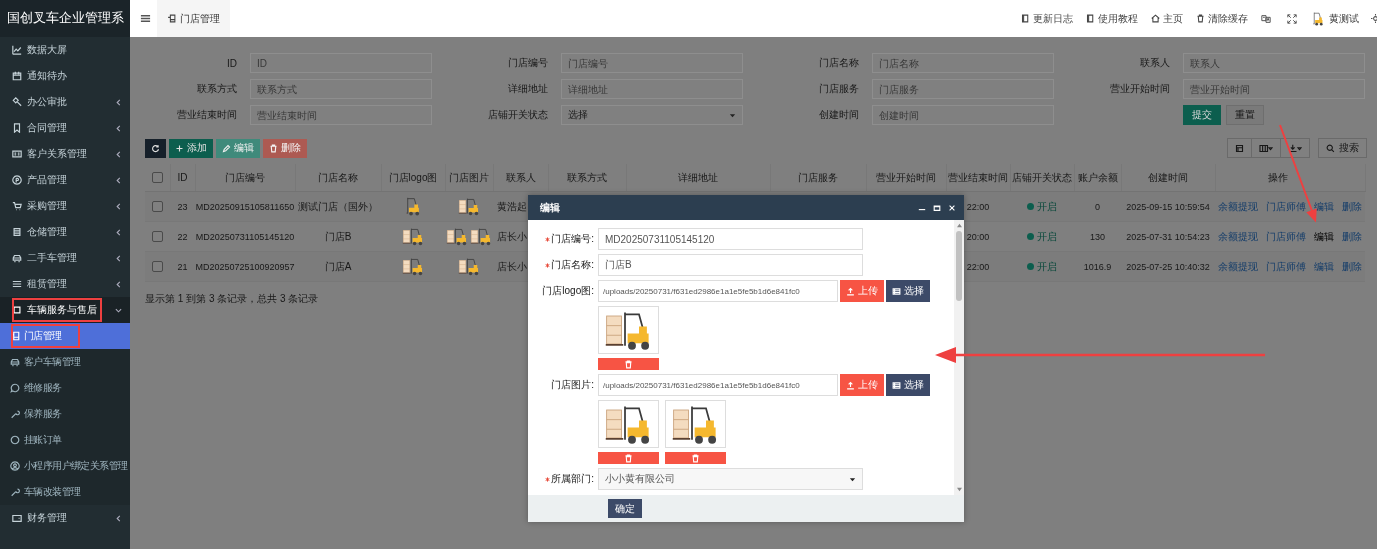 The image size is (1377, 549). Describe the element at coordinates (65, 310) in the screenshot. I see `sidebar-item: 车辆服务与售后` at that location.